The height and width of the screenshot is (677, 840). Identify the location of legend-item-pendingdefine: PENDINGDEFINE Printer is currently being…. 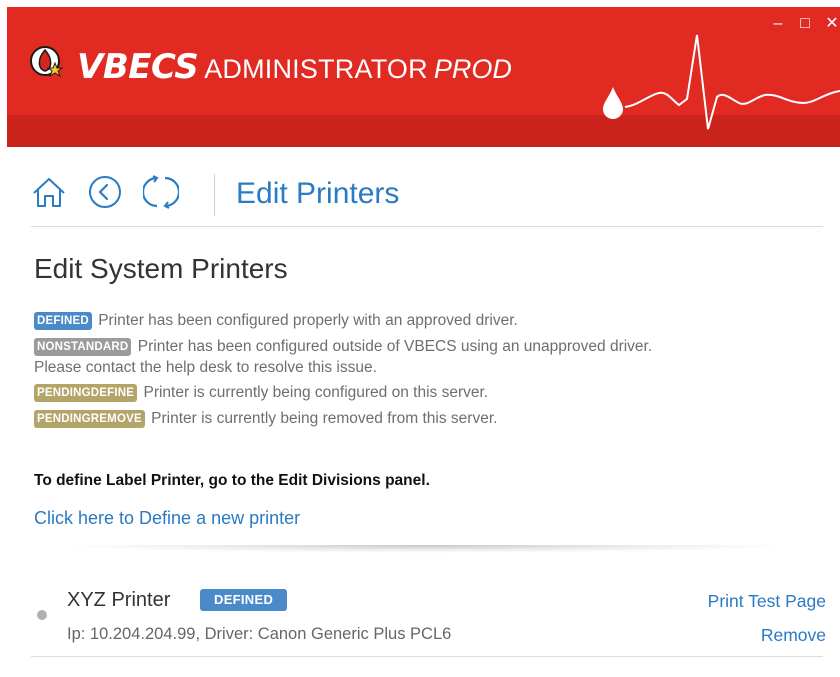
(429, 393).